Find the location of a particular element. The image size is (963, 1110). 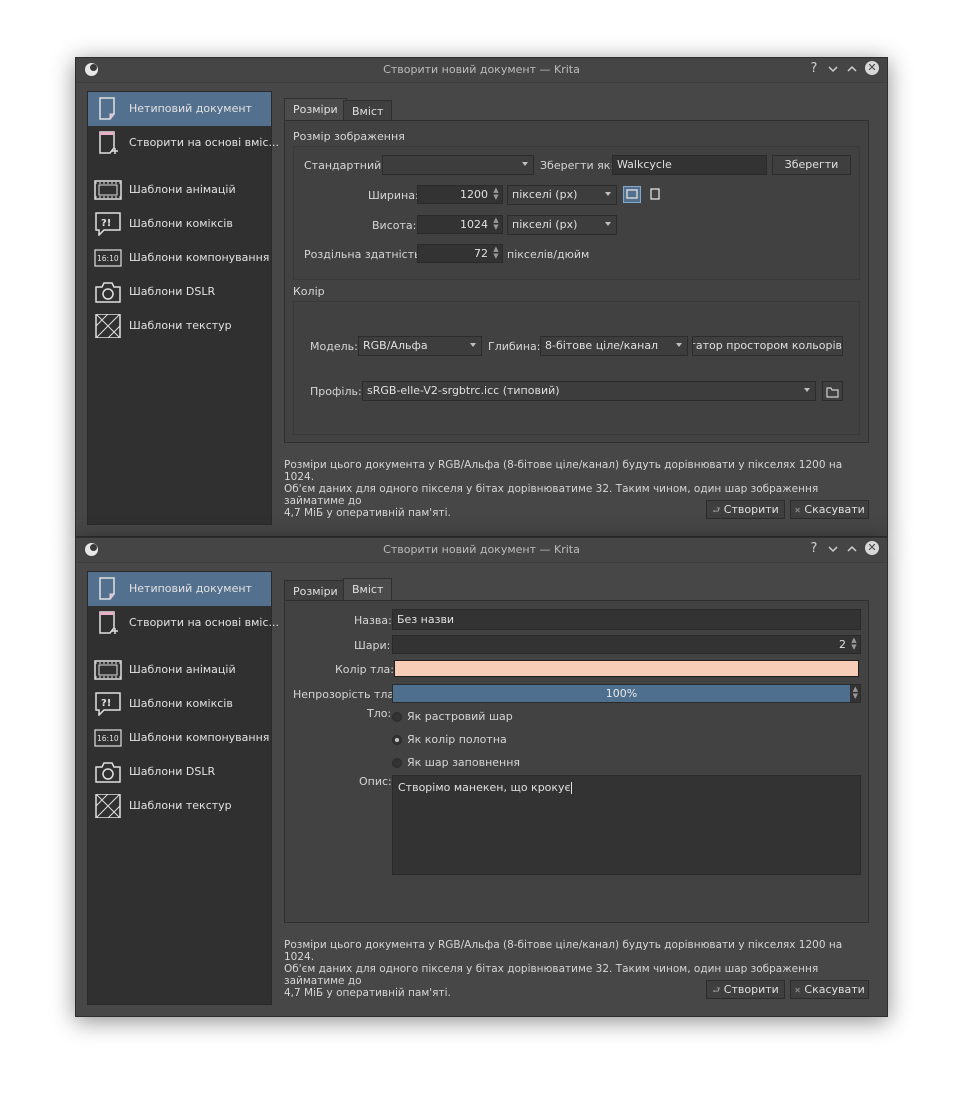

layers-value: 2 is located at coordinates (842, 644).